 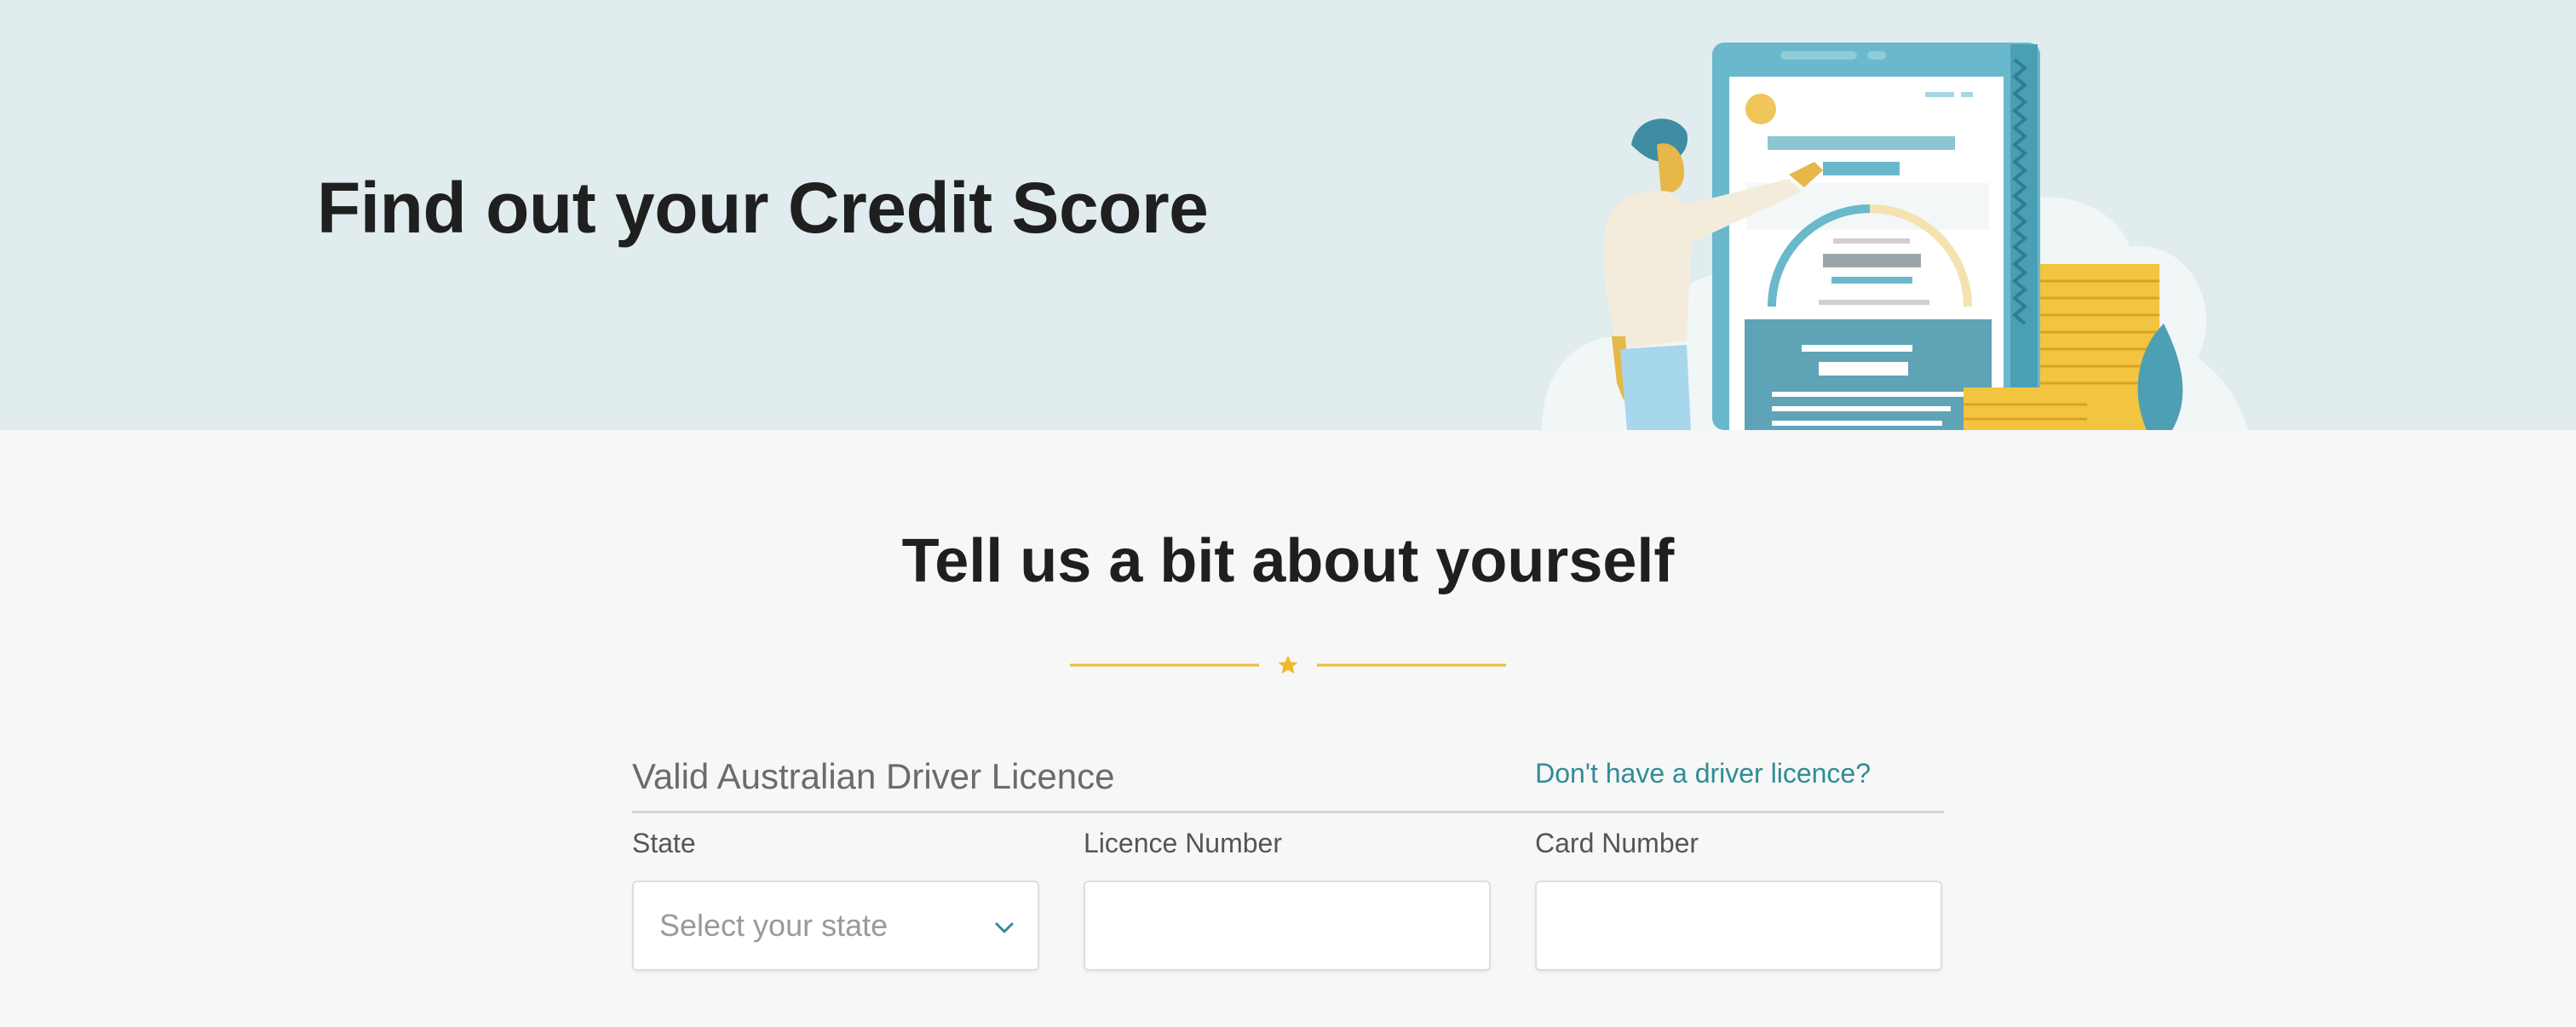 What do you see at coordinates (664, 843) in the screenshot?
I see `state-label: State` at bounding box center [664, 843].